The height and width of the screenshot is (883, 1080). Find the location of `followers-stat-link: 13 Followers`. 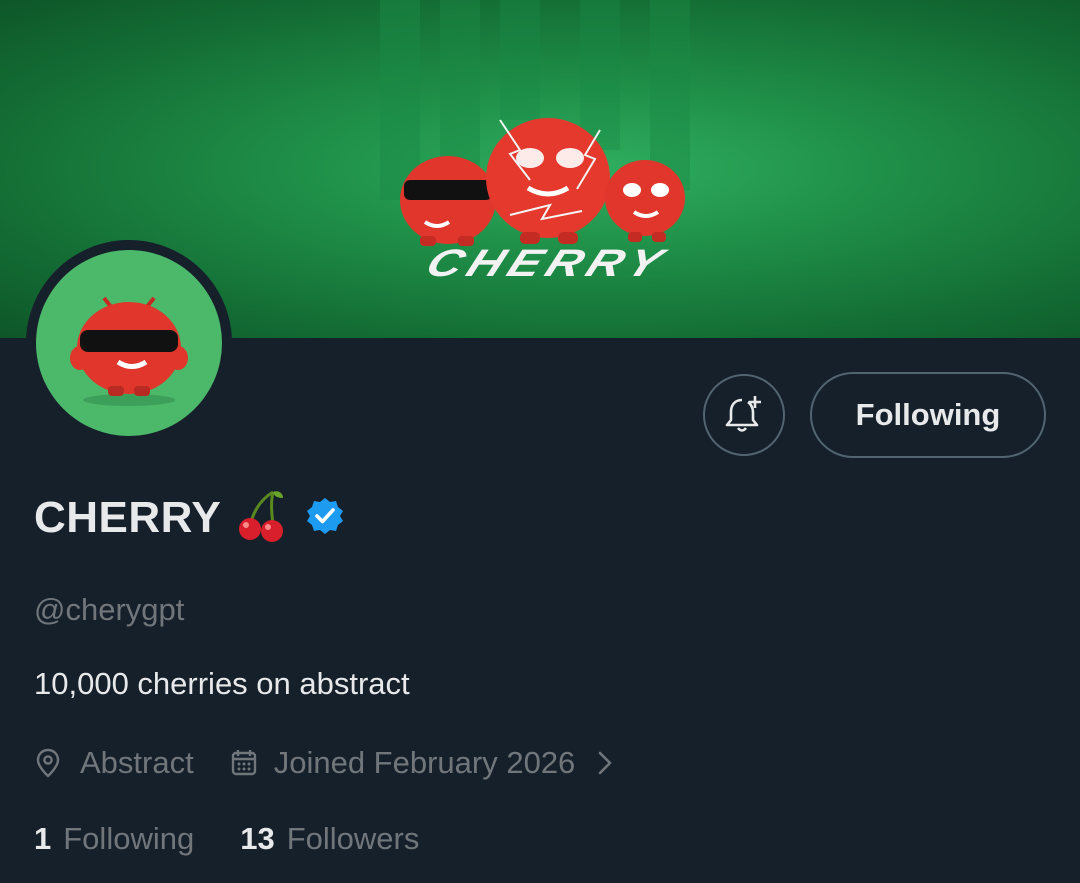

followers-stat-link: 13 Followers is located at coordinates (329, 839).